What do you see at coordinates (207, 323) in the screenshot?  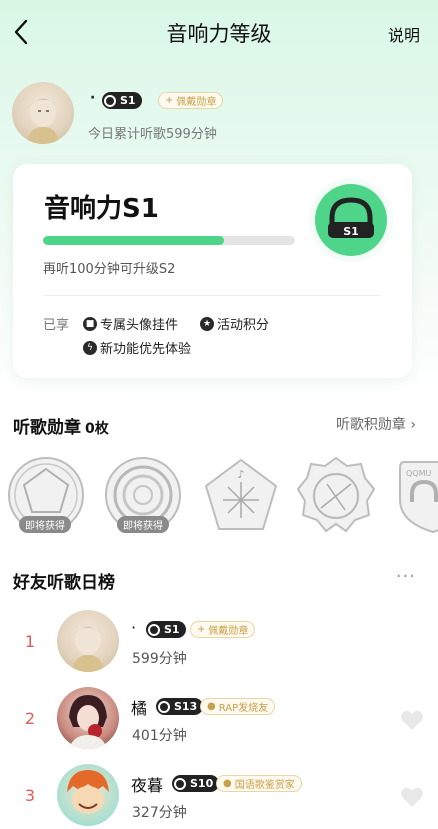 I see `star-icon: ★` at bounding box center [207, 323].